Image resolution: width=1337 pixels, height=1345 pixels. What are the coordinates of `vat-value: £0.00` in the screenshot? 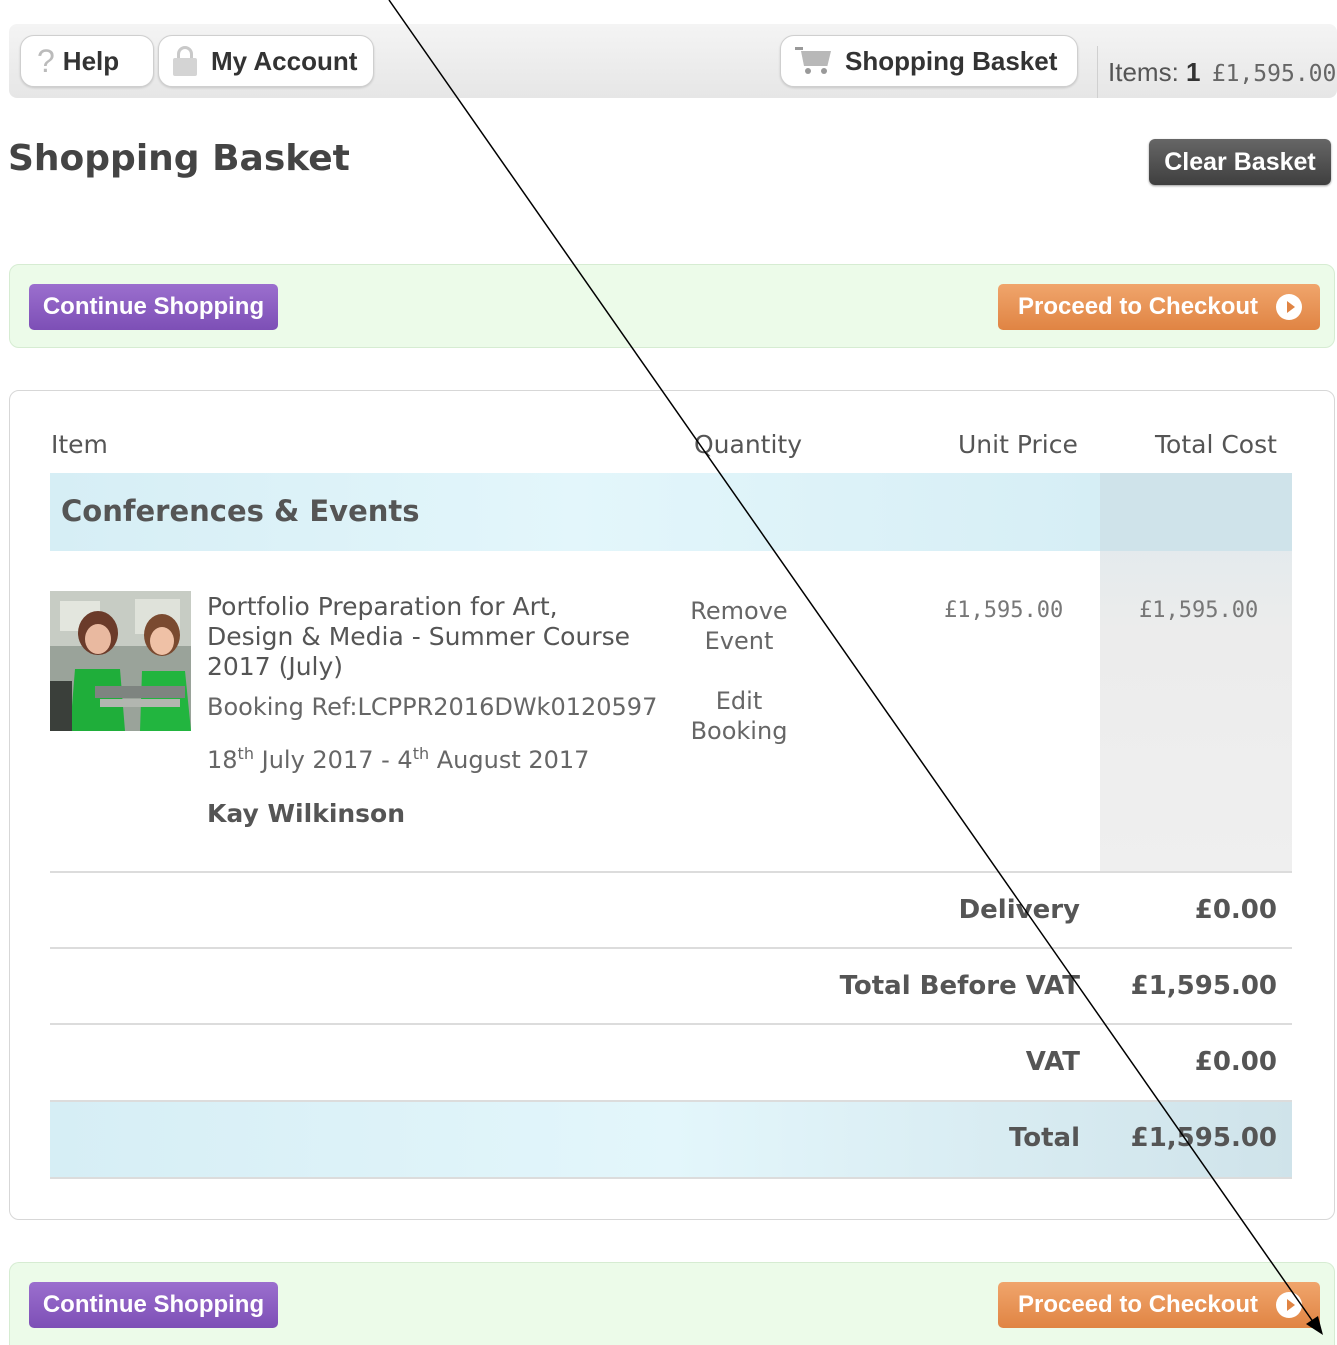 It's located at (1235, 1062).